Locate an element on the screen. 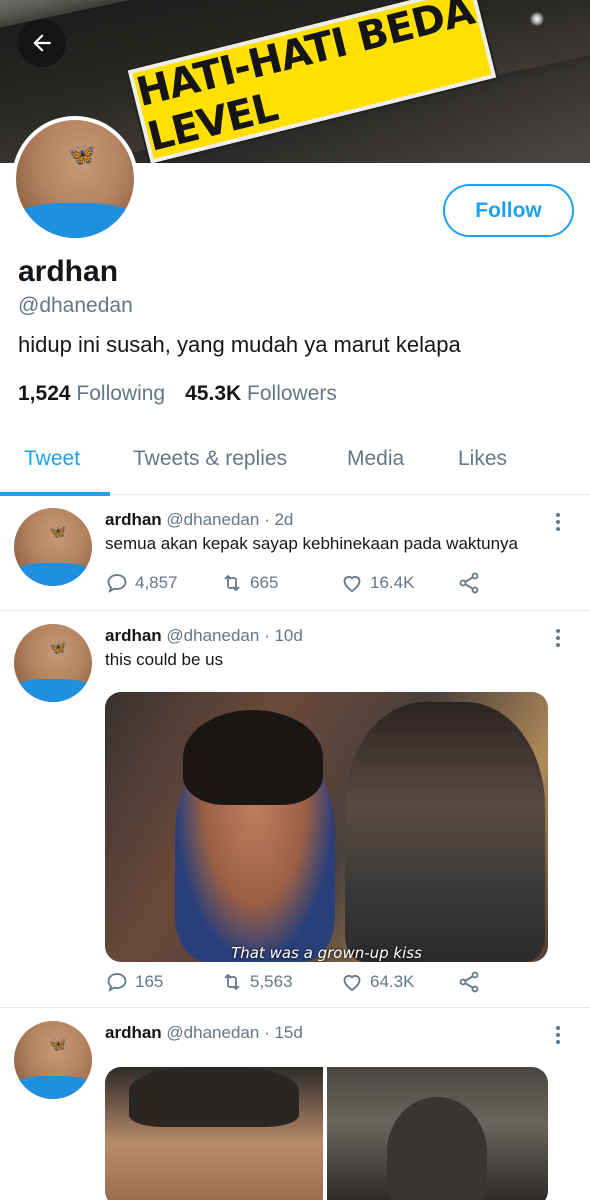  tweet-header: ardhan @dhanedan · 10d is located at coordinates (204, 636).